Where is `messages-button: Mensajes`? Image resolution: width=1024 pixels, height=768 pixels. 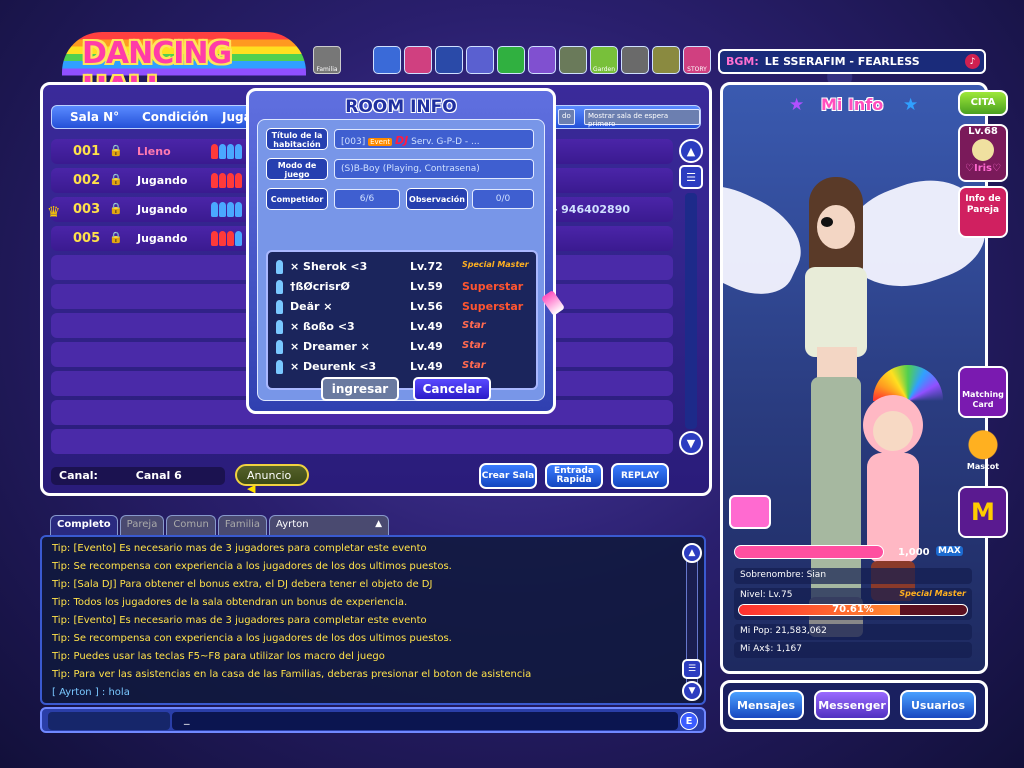 messages-button: Mensajes is located at coordinates (766, 705).